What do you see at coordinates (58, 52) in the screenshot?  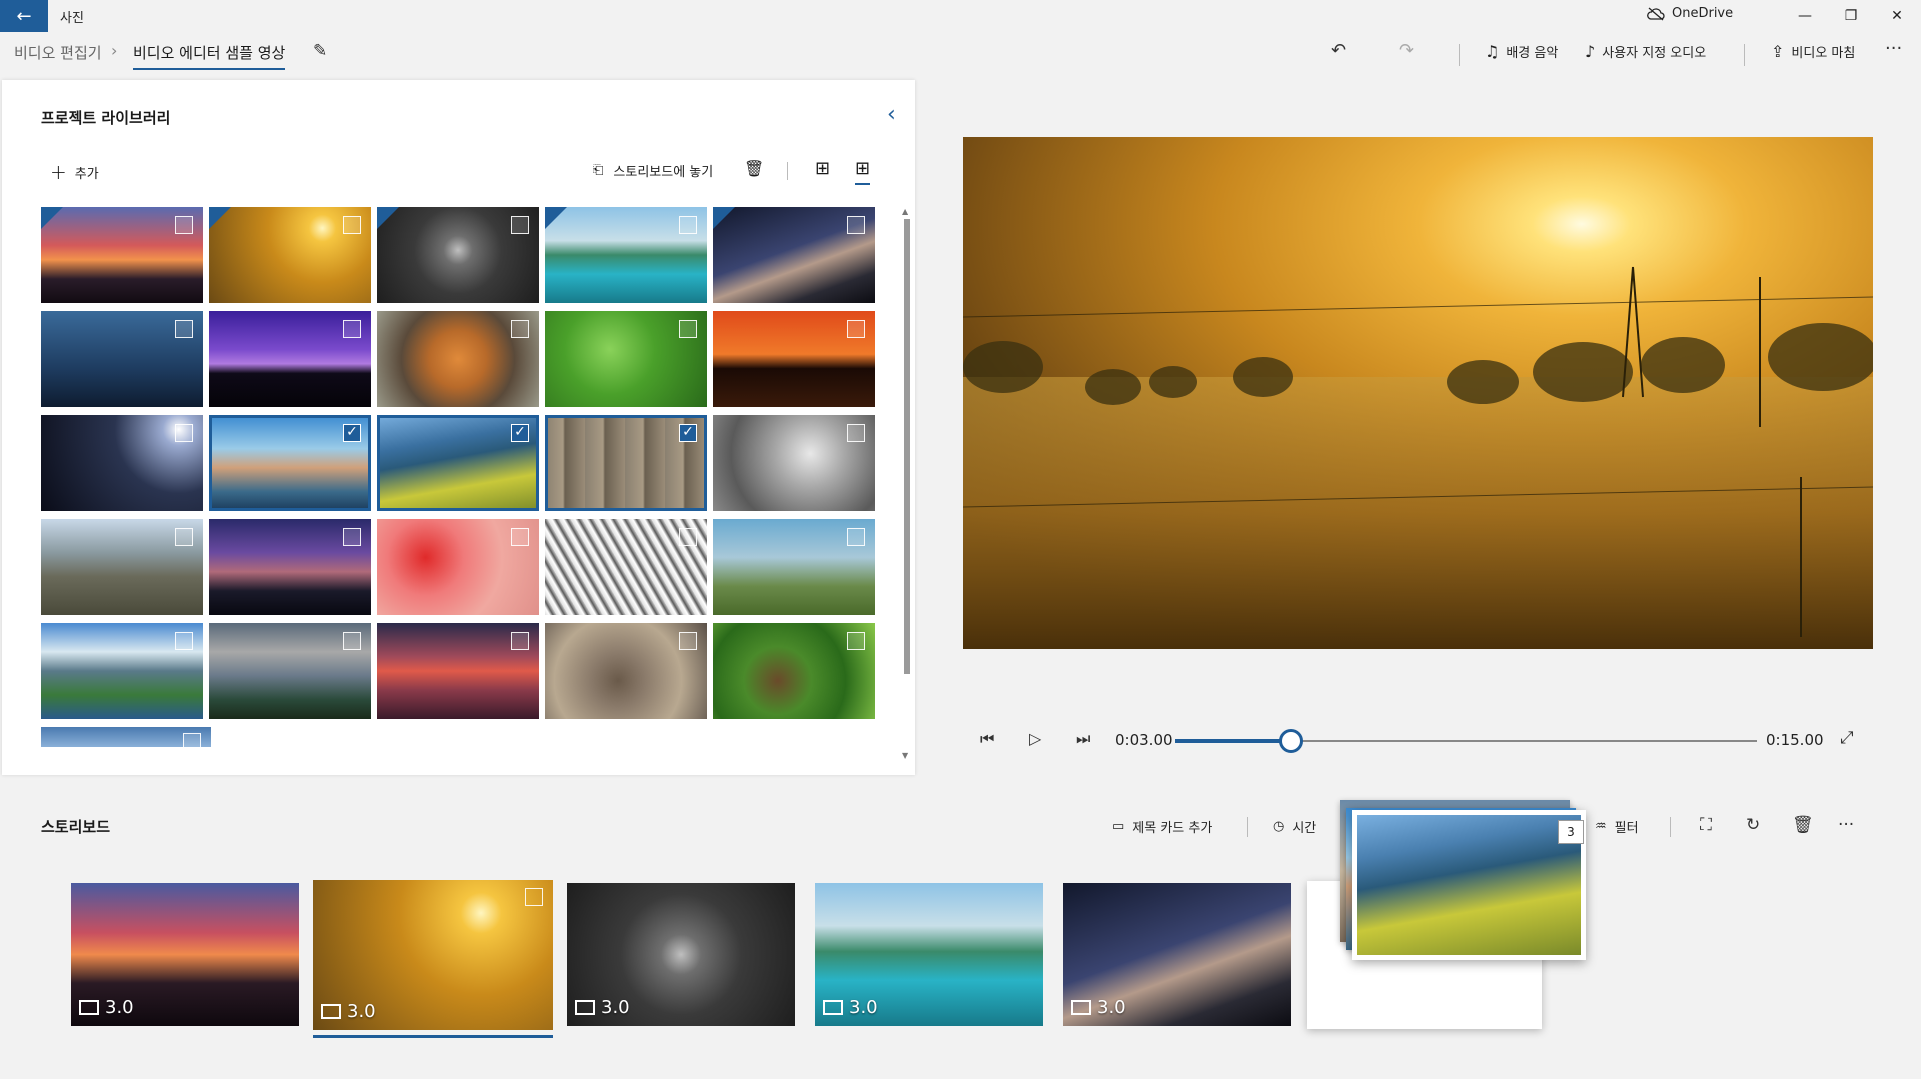 I see `breadcrumb-root: 비디오 편집기` at bounding box center [58, 52].